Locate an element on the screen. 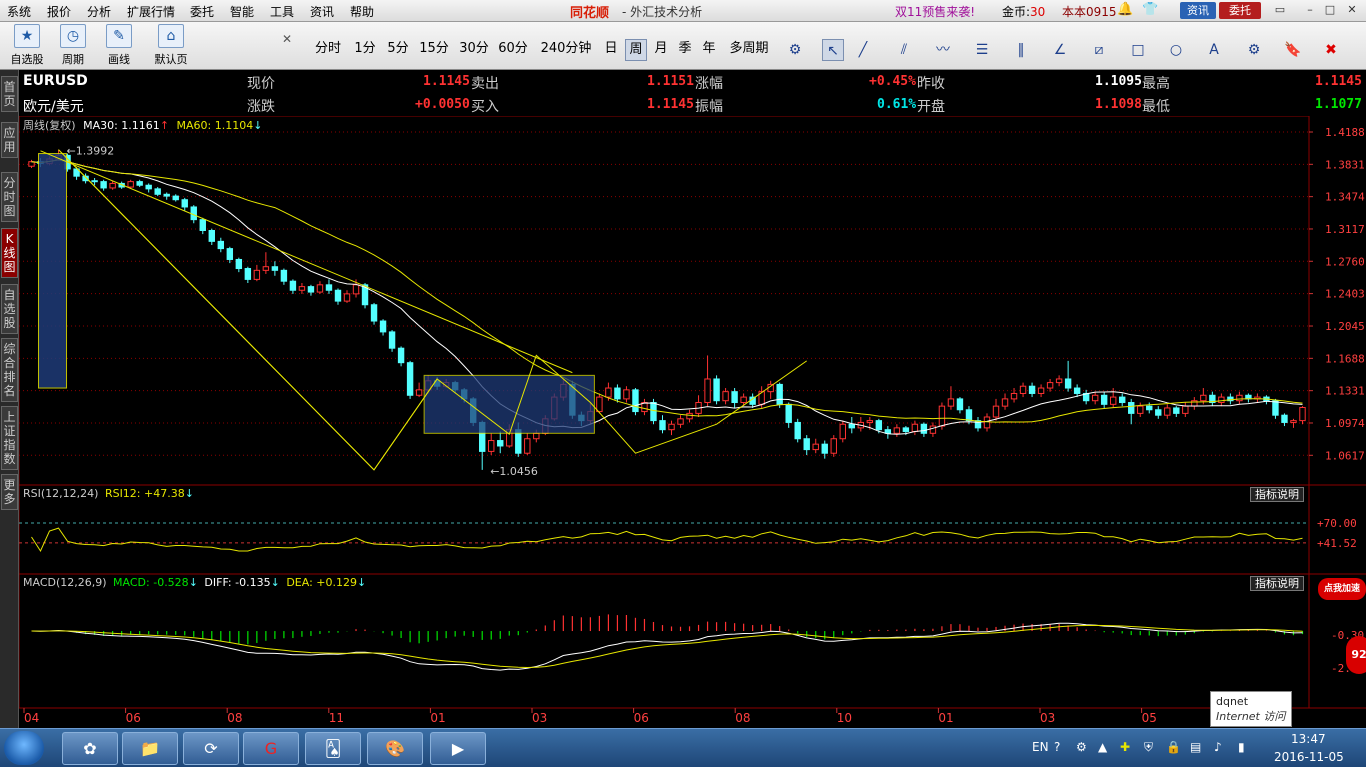  period-month: 月 is located at coordinates (661, 50).